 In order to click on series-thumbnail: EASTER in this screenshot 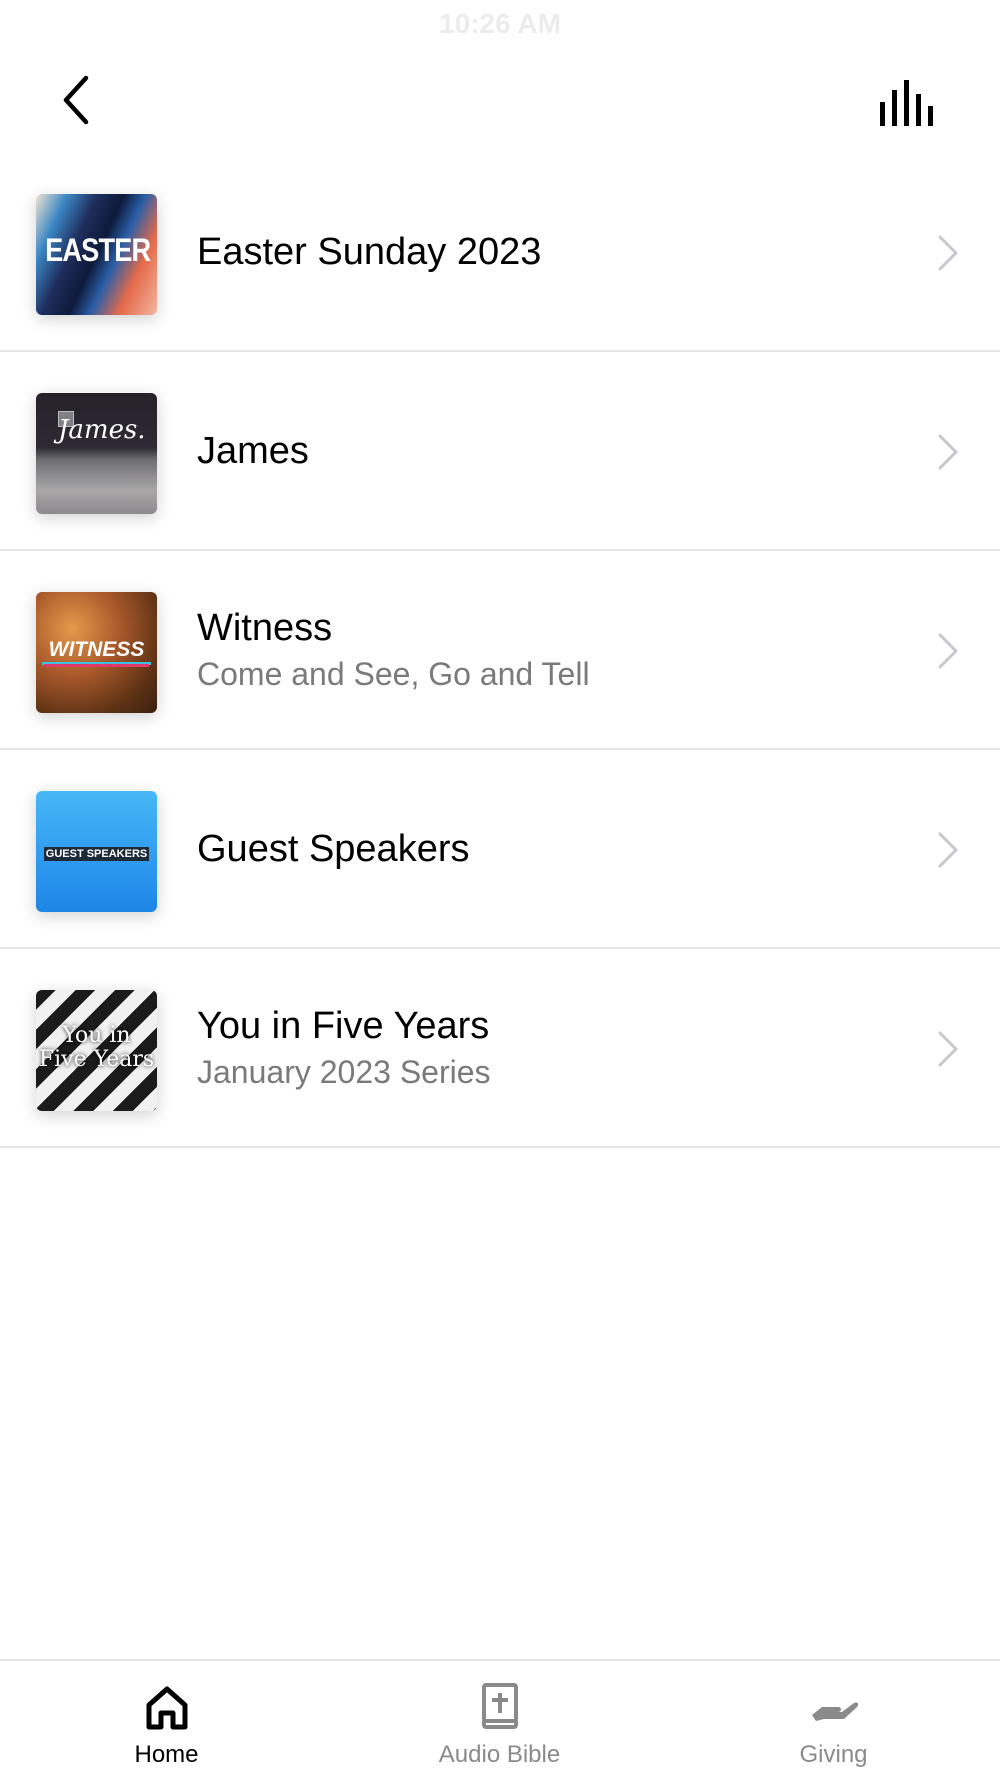, I will do `click(96, 254)`.